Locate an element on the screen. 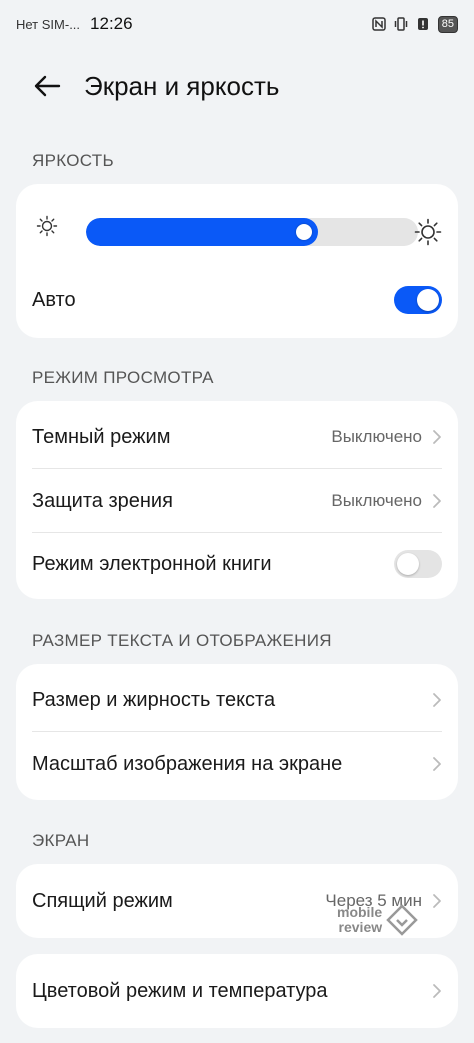  status-bar: Нет SIM-... 12:26 85 is located at coordinates (237, 24).